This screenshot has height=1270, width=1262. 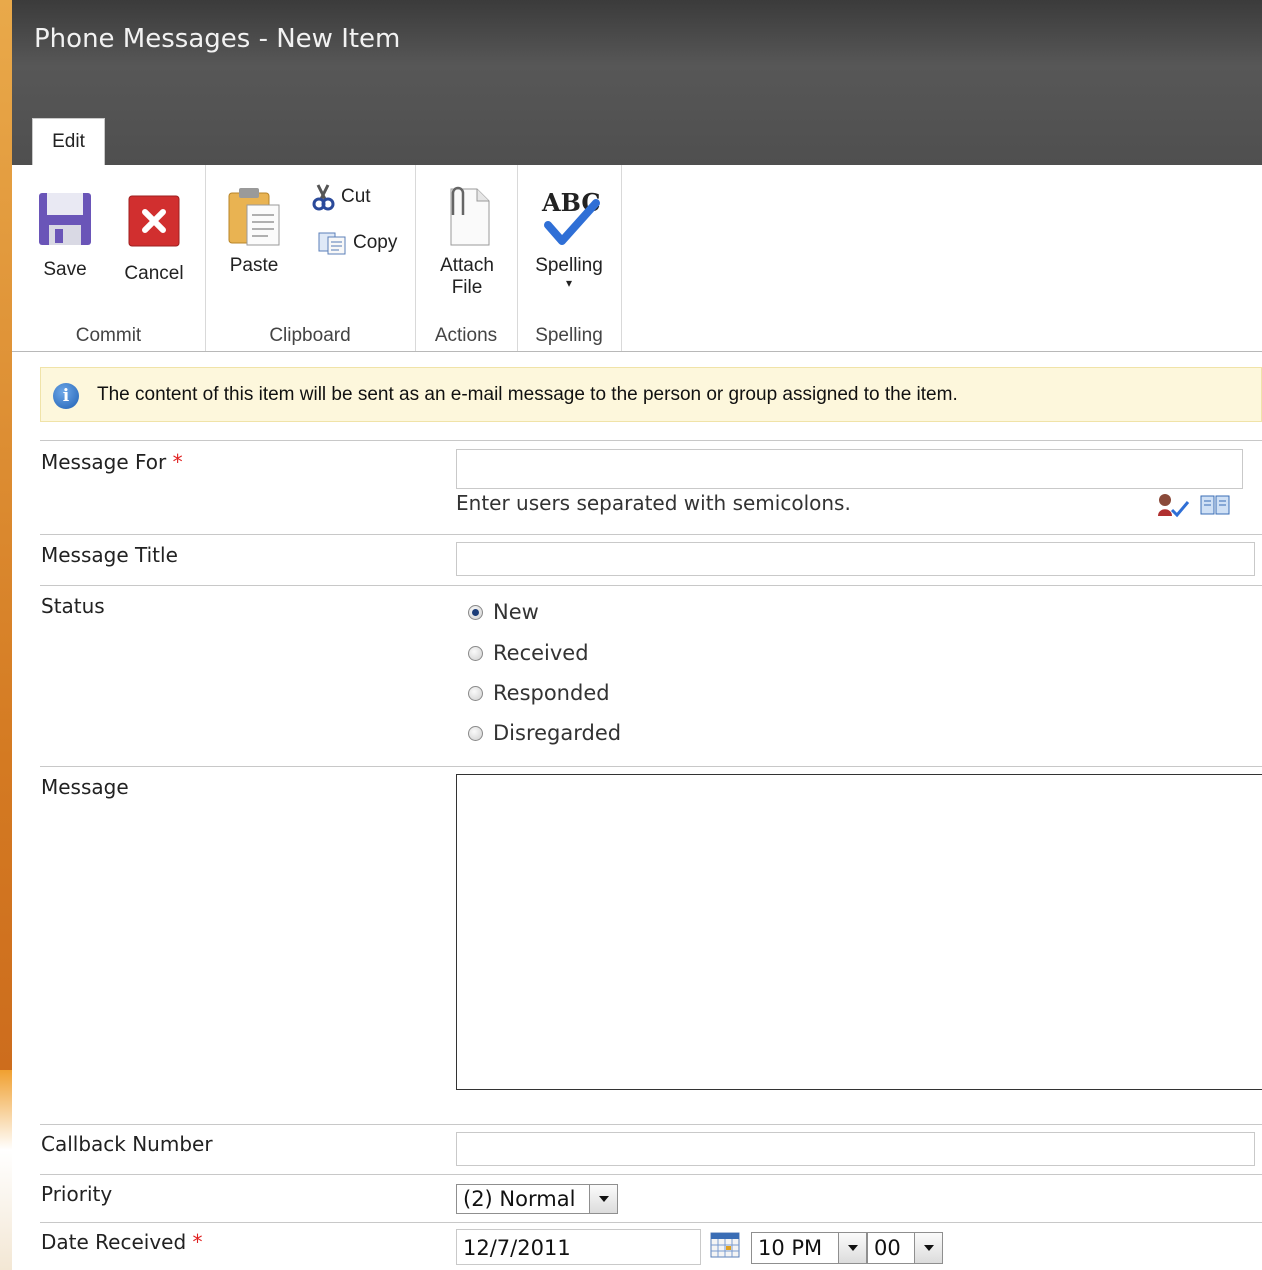 I want to click on date-received-label: Date Received *, so click(x=122, y=1242).